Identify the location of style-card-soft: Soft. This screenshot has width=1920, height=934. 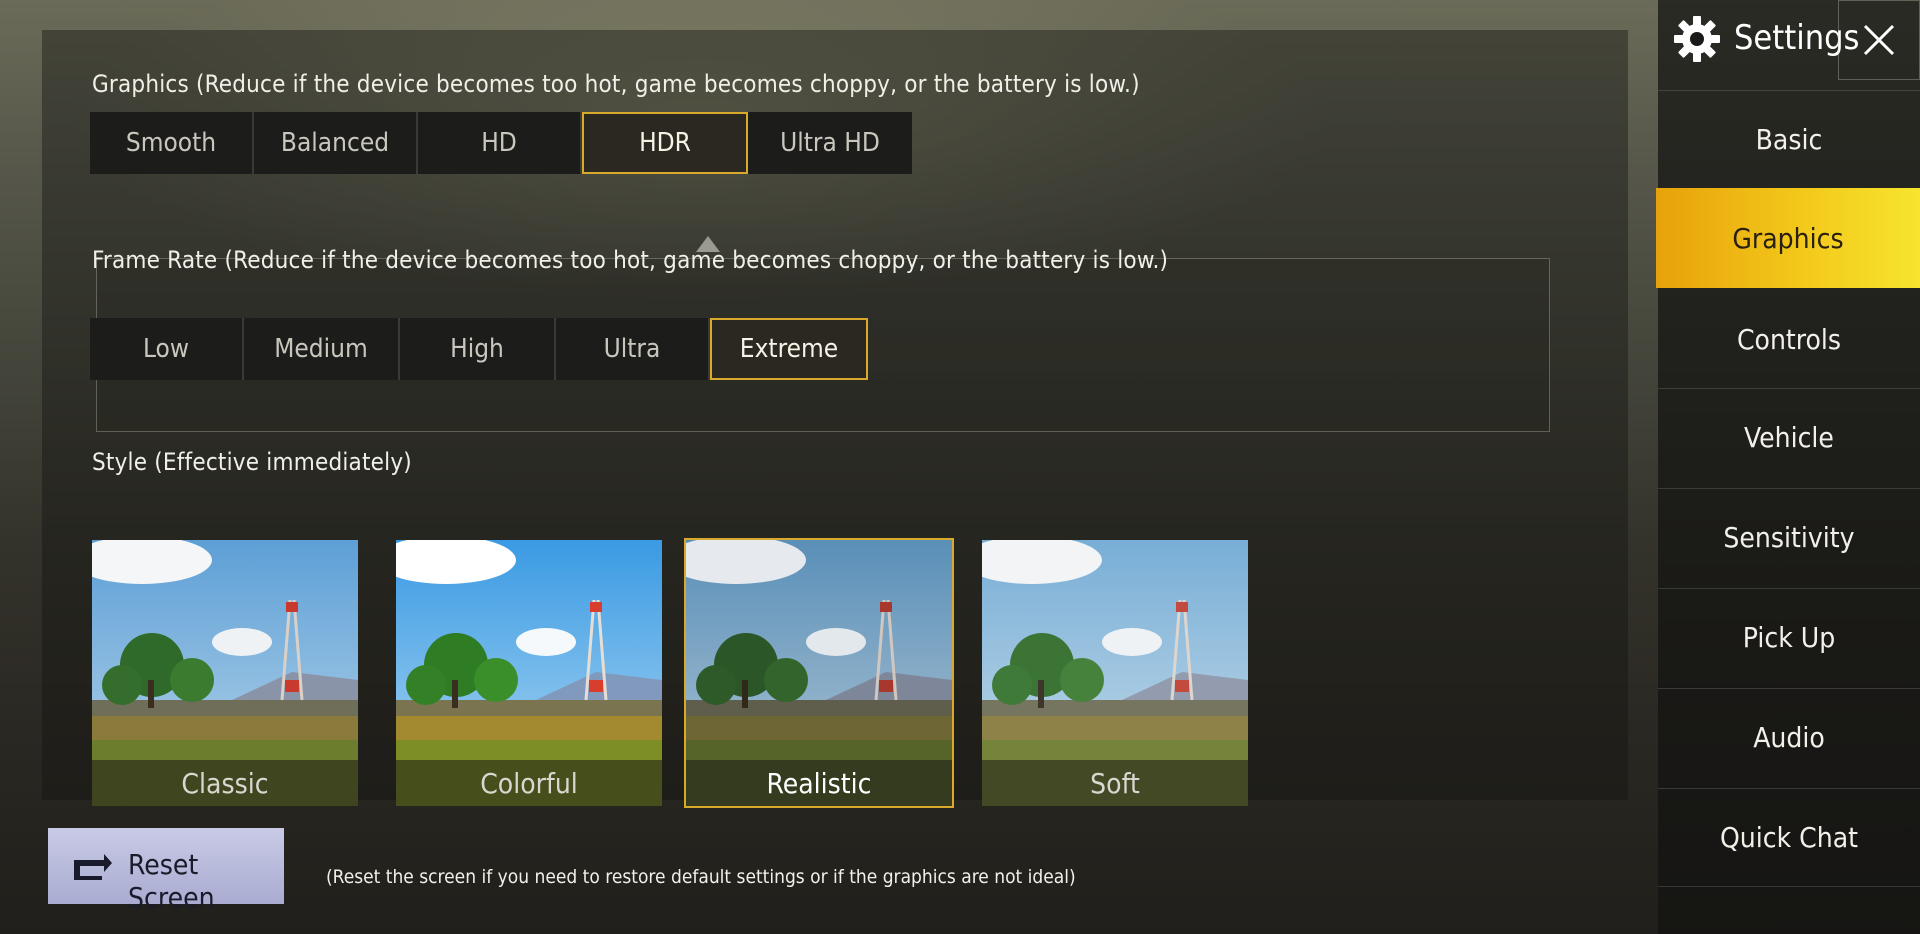
(1115, 673).